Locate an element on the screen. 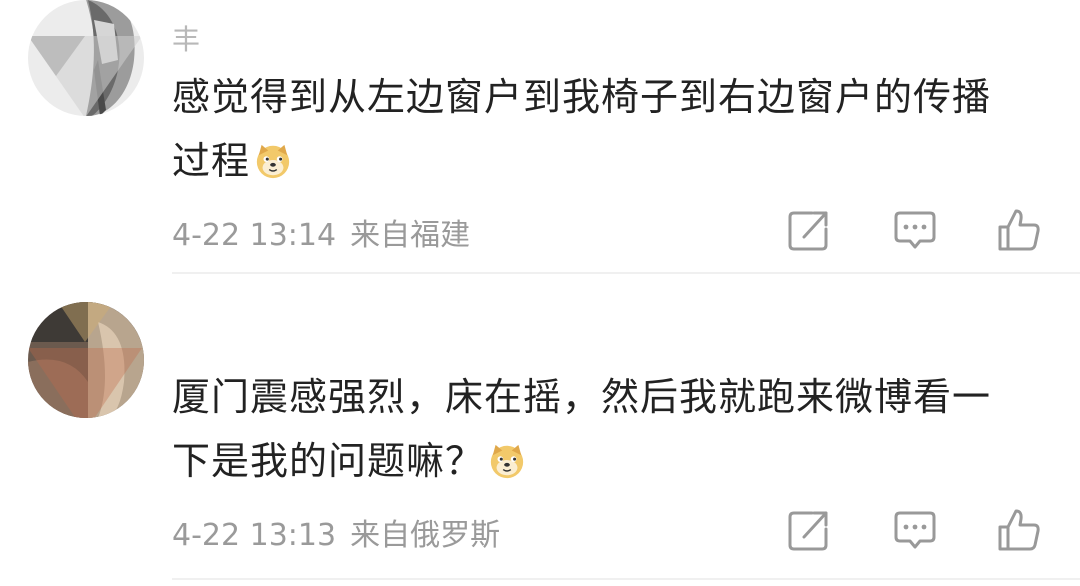  comment-date: 4-22 13:14 is located at coordinates (254, 235).